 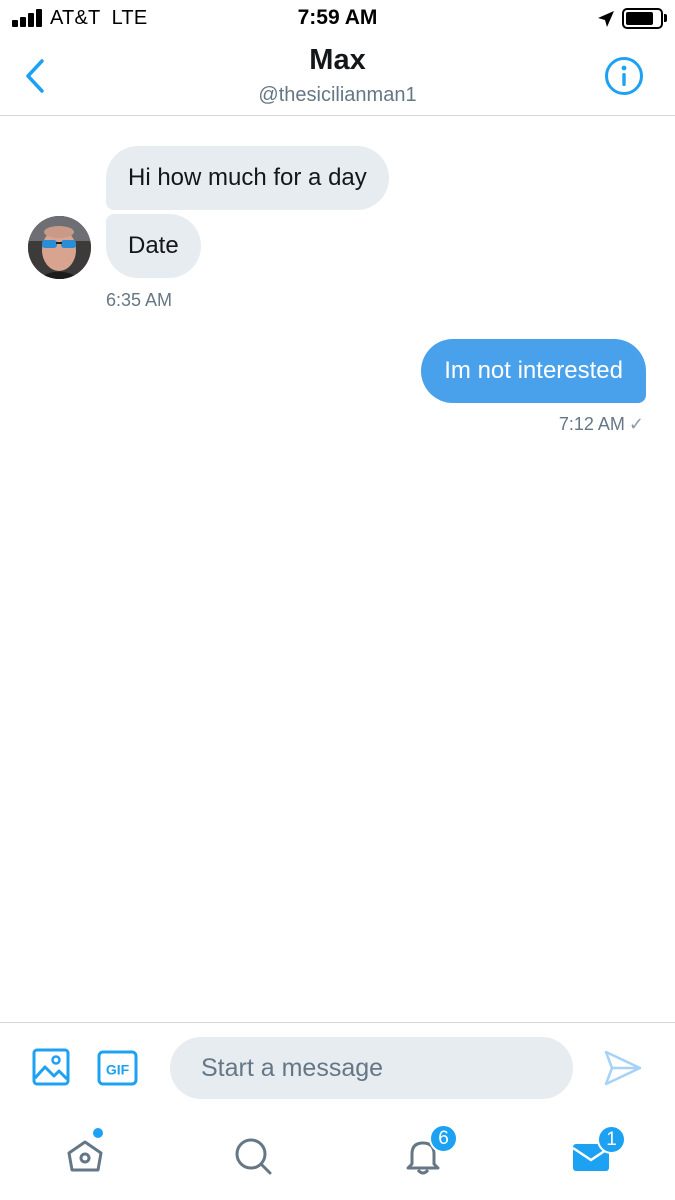 I want to click on tab-notifications: 6, so click(x=425, y=1155).